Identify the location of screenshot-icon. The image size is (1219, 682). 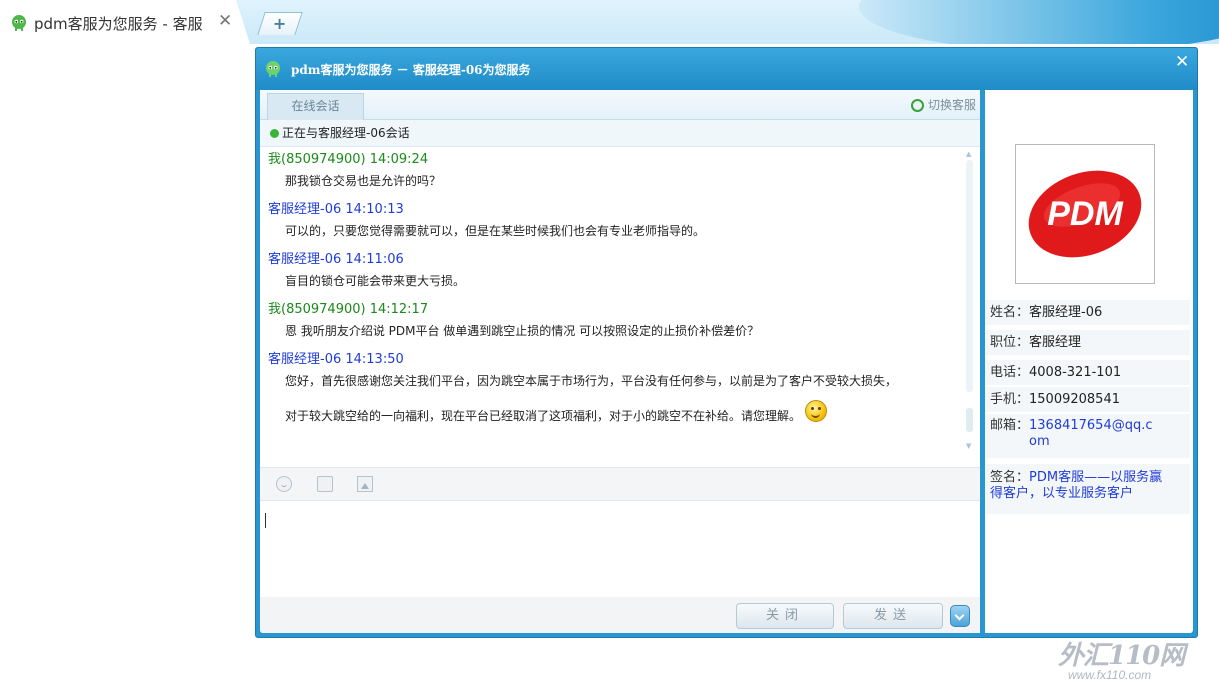
(325, 484).